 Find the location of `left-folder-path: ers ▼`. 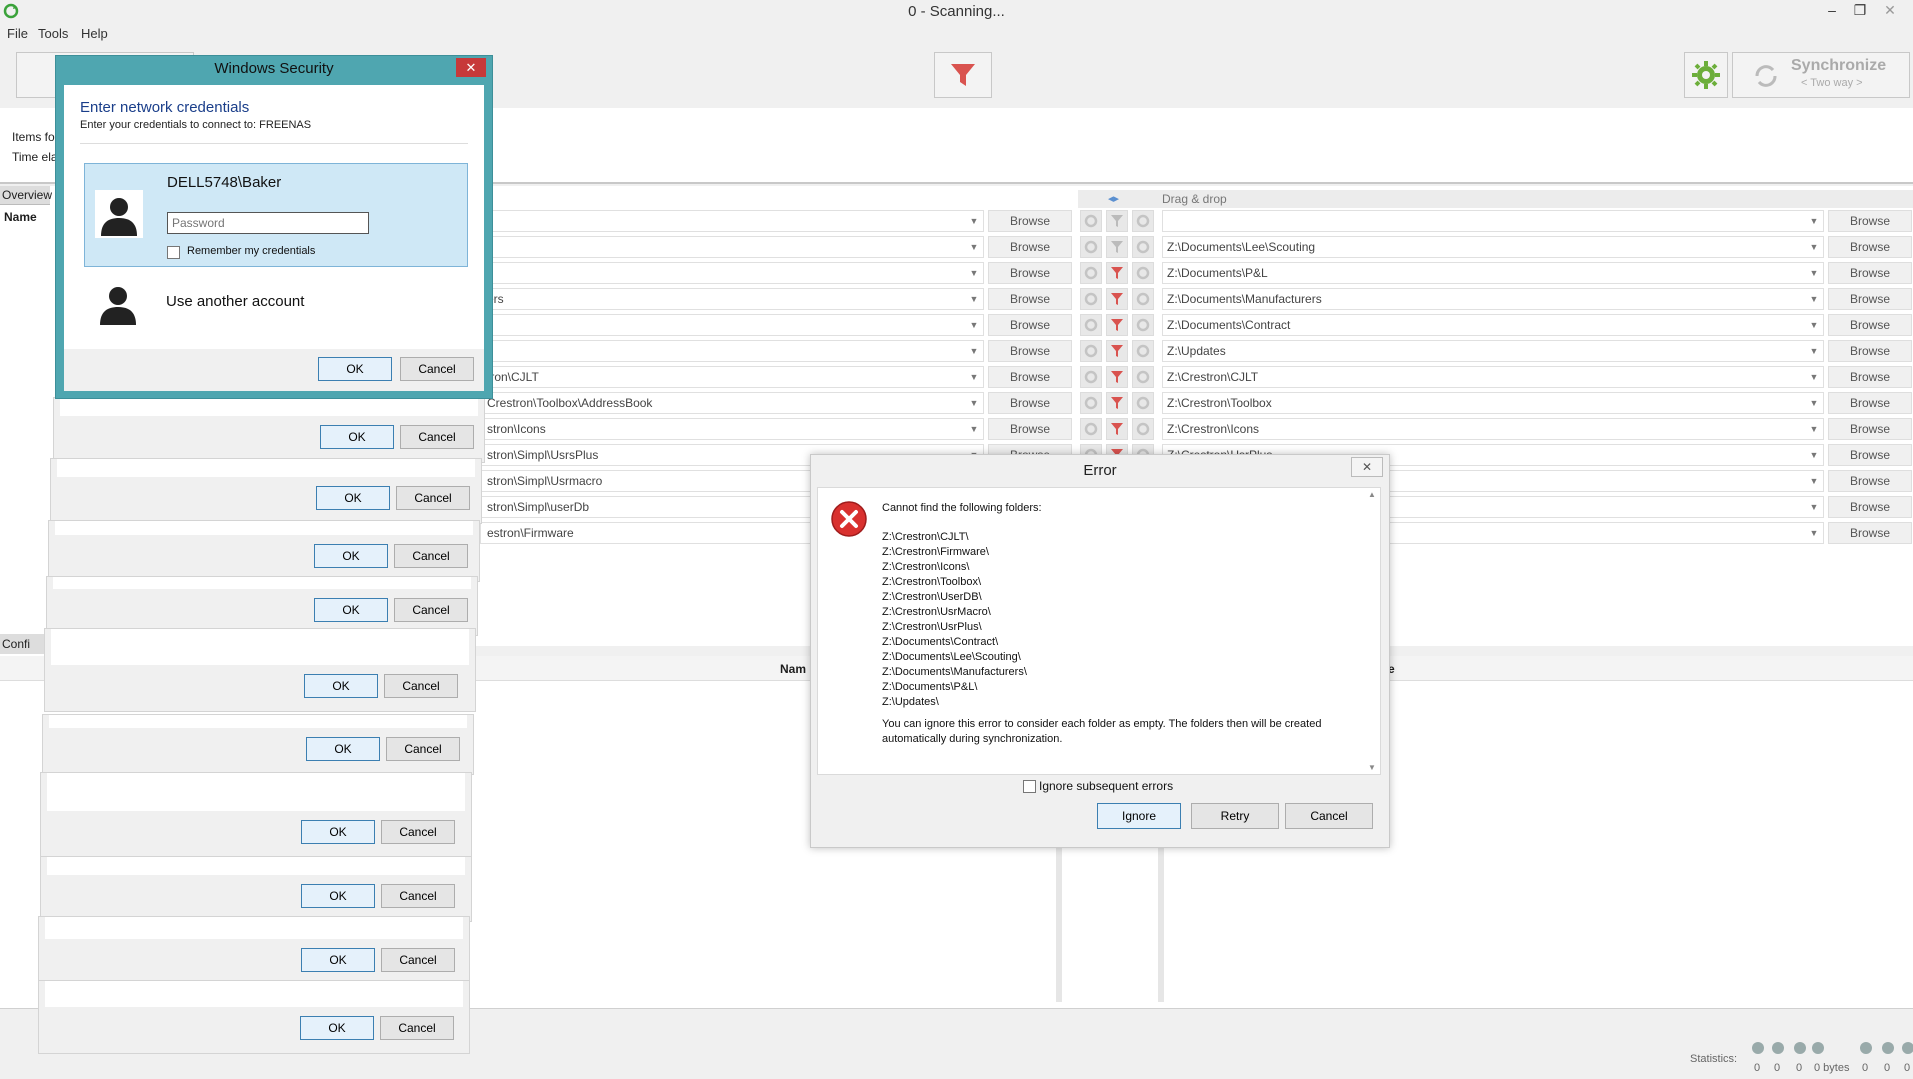

left-folder-path: ers ▼ is located at coordinates (732, 299).